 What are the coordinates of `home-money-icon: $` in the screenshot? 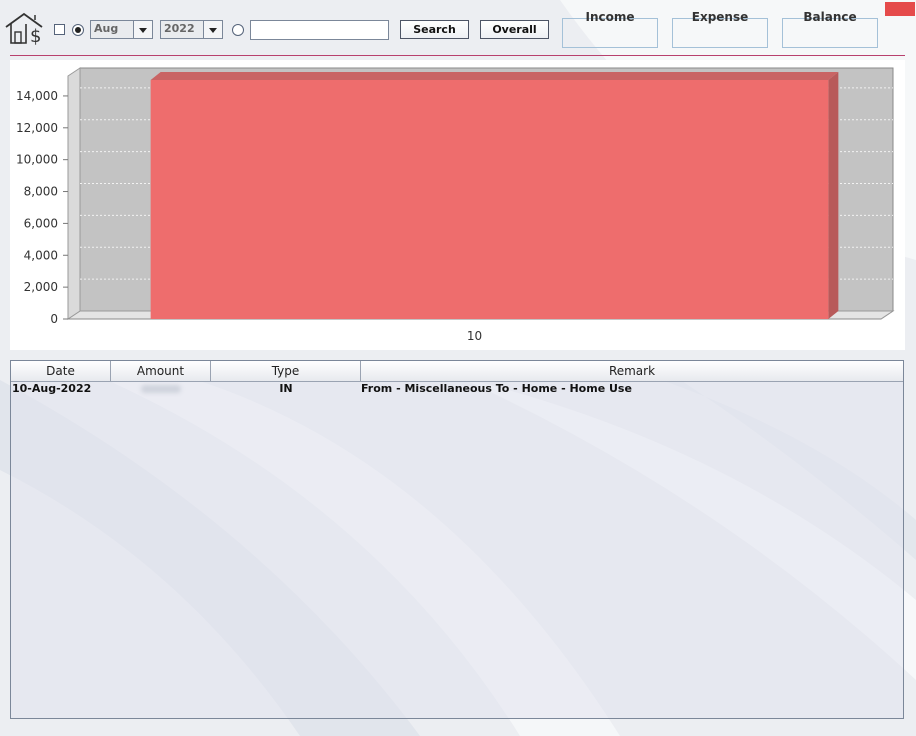 It's located at (26, 28).